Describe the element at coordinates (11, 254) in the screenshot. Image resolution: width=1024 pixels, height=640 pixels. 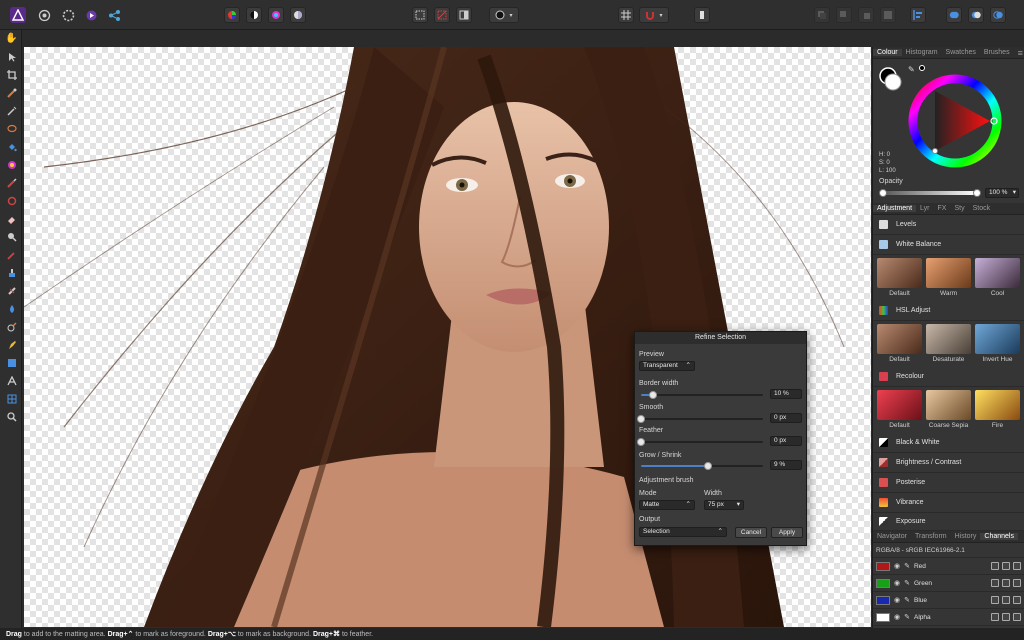
I see `sponge-tool-icon` at that location.